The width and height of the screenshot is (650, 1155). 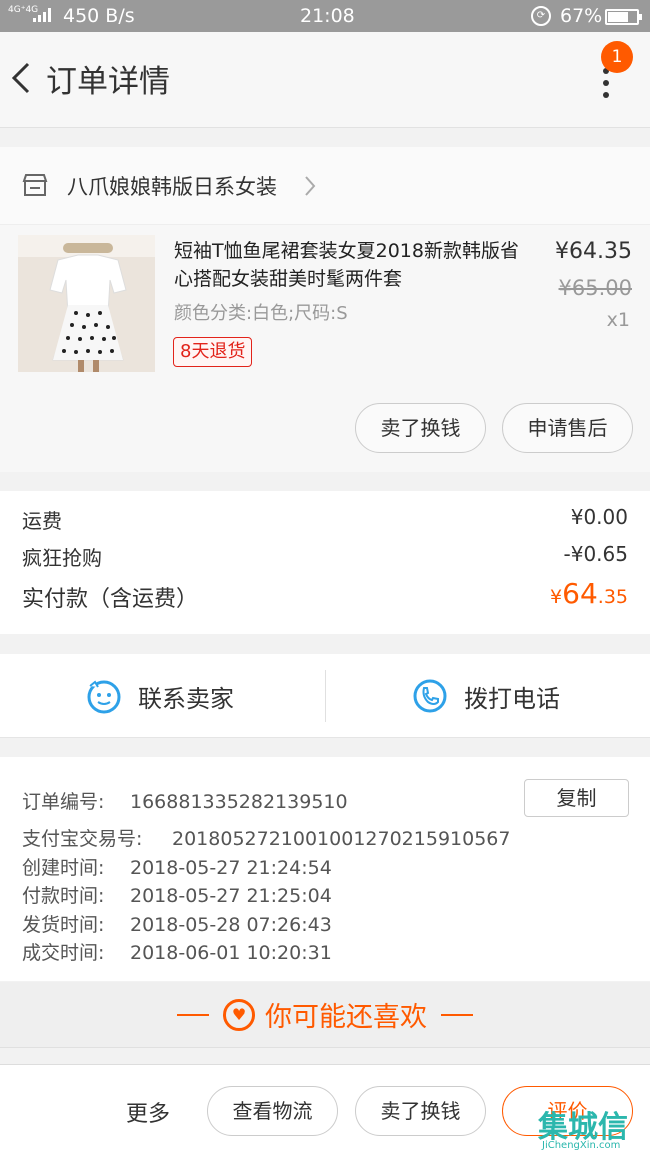 What do you see at coordinates (239, 1014) in the screenshot?
I see `heart-icon: ♥` at bounding box center [239, 1014].